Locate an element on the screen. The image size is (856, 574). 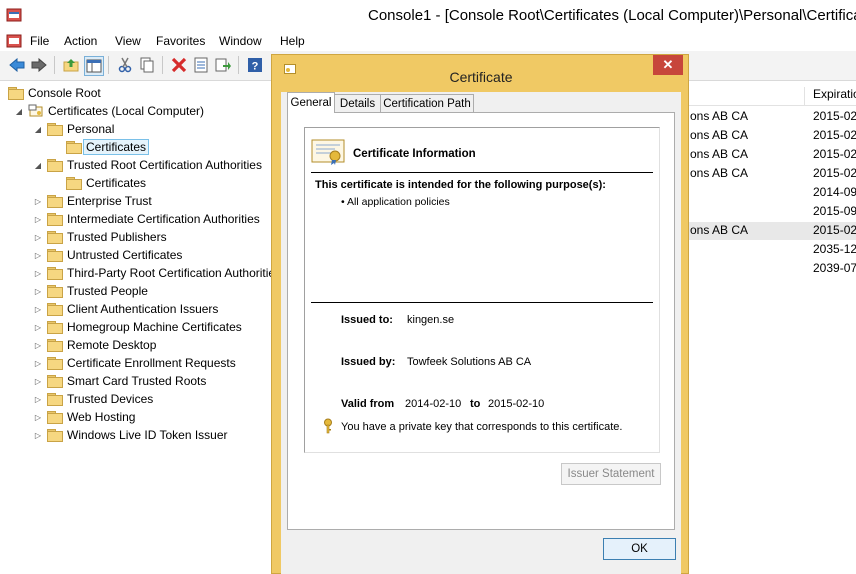
column-header-expiration: Expiratio is located at coordinates (830, 96).